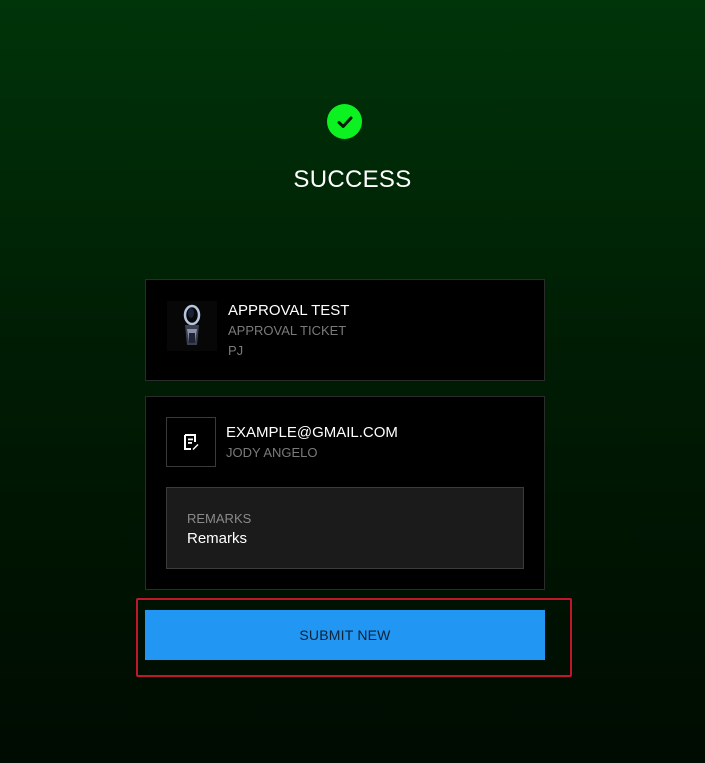  I want to click on ticket-card: APPROVAL TEST APPROVAL TICKET PJ, so click(345, 330).